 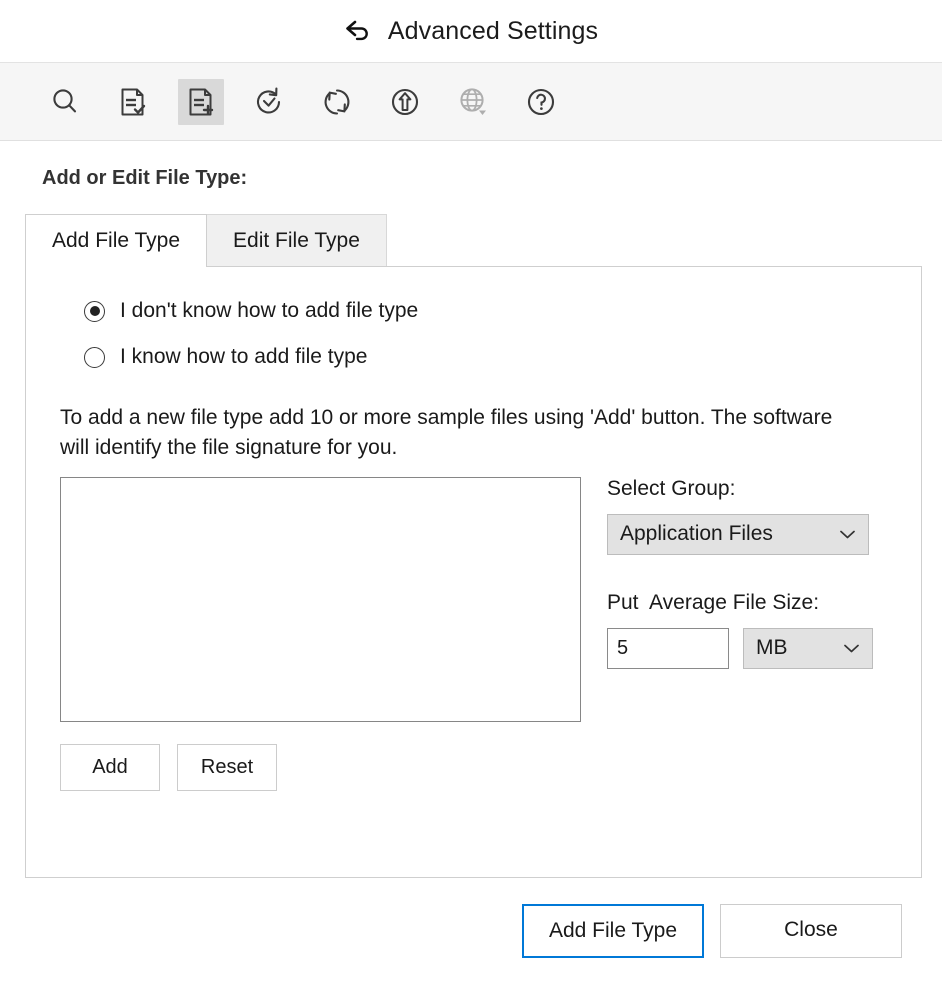 What do you see at coordinates (145, 178) in the screenshot?
I see `page-title: Add or Edit File Type:` at bounding box center [145, 178].